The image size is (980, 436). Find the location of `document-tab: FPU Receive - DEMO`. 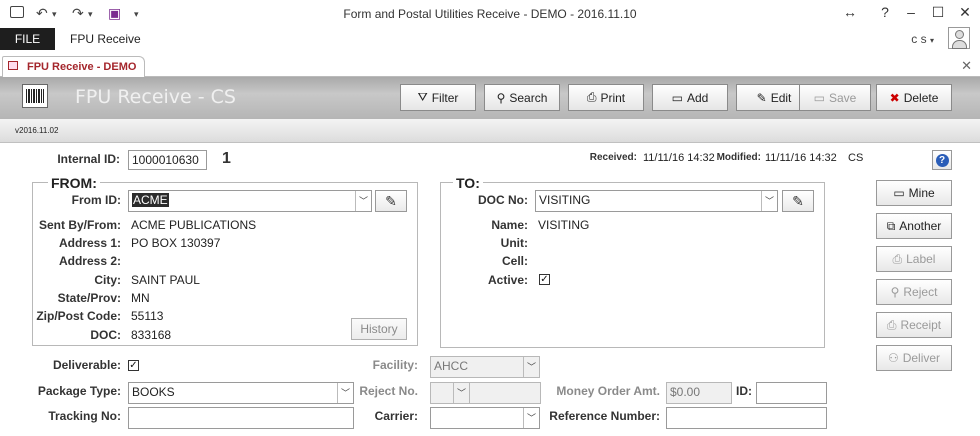

document-tab: FPU Receive - DEMO is located at coordinates (74, 66).